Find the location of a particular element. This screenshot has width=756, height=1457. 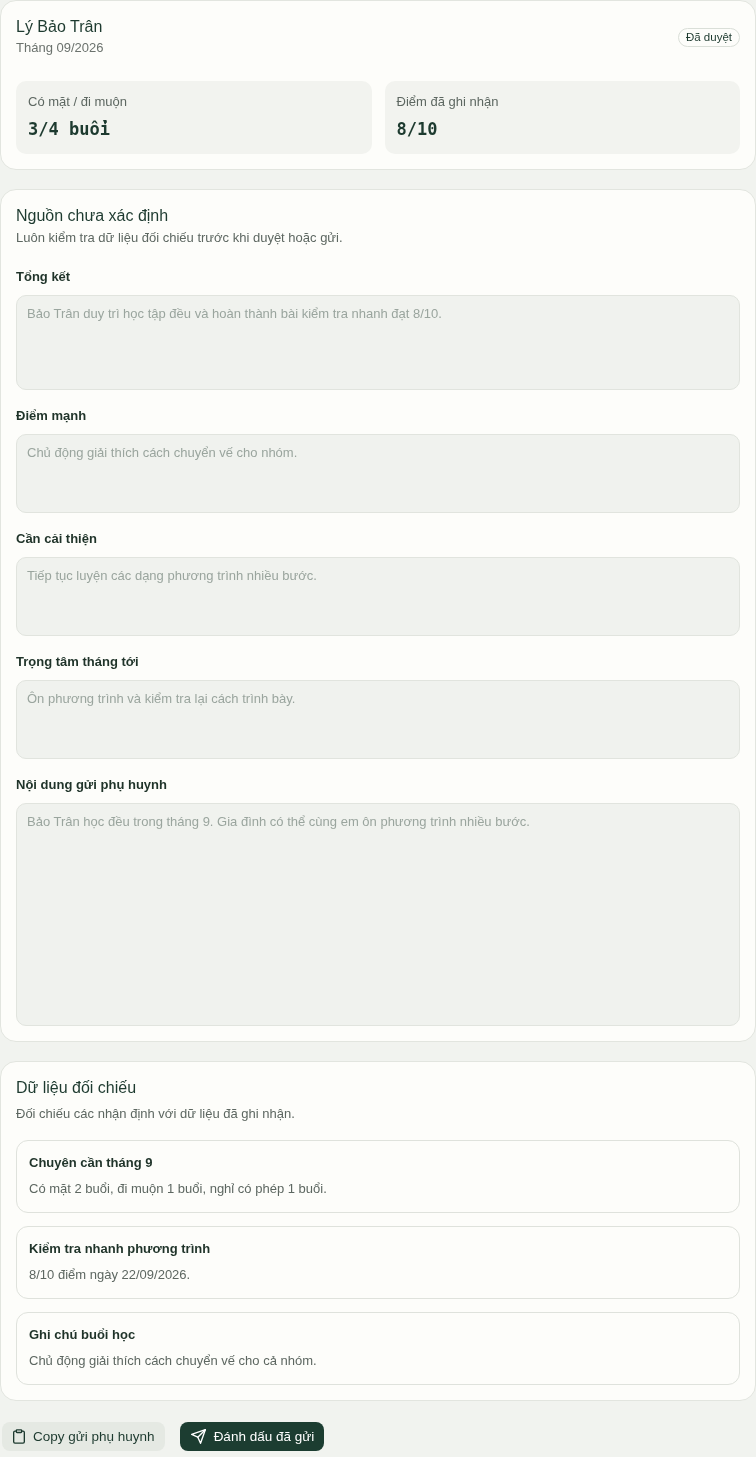

stat-value: 3/4 buổi is located at coordinates (69, 129).